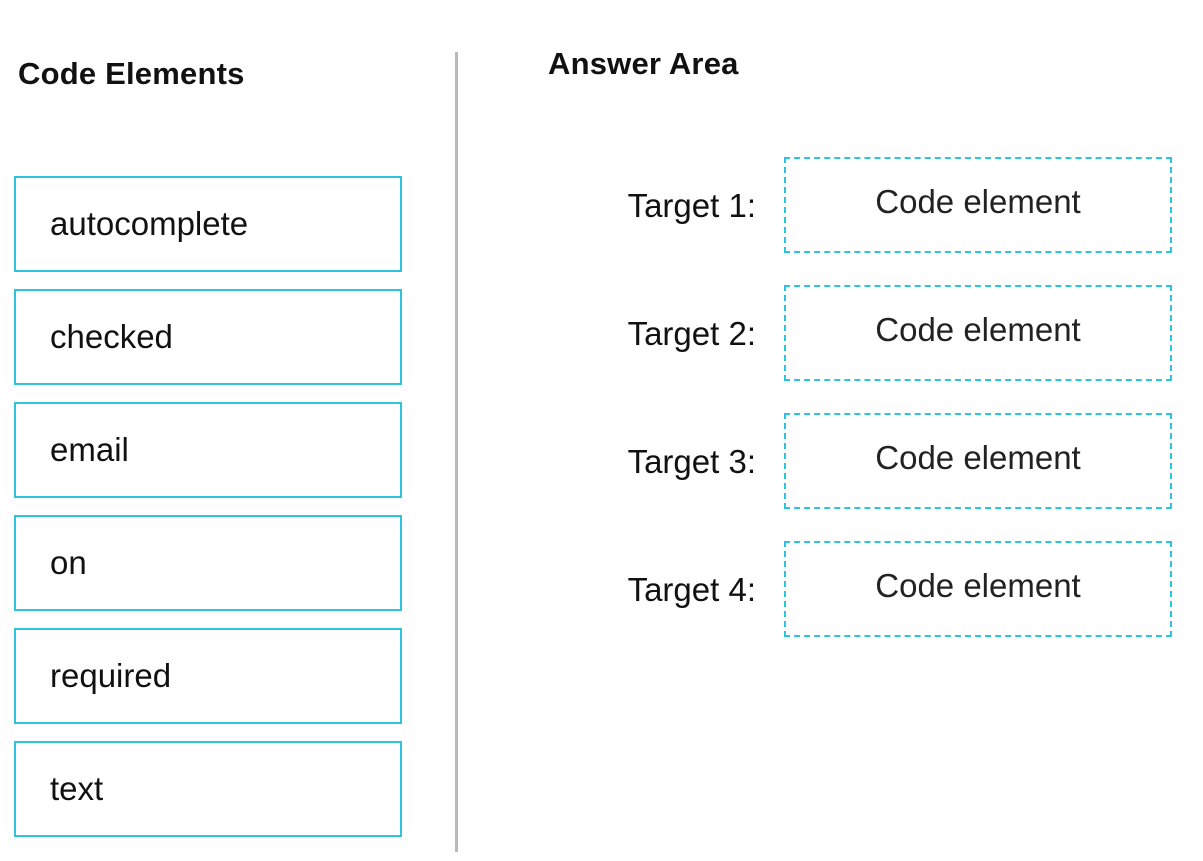 This screenshot has height=861, width=1203. What do you see at coordinates (978, 205) in the screenshot?
I see `target-1-drop-zone: Code element` at bounding box center [978, 205].